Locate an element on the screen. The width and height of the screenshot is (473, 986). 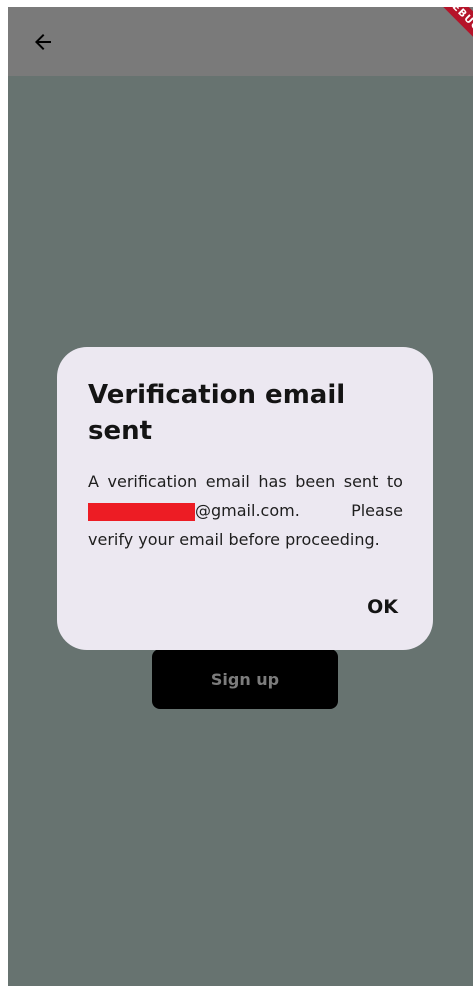
back-button is located at coordinates (43, 42).